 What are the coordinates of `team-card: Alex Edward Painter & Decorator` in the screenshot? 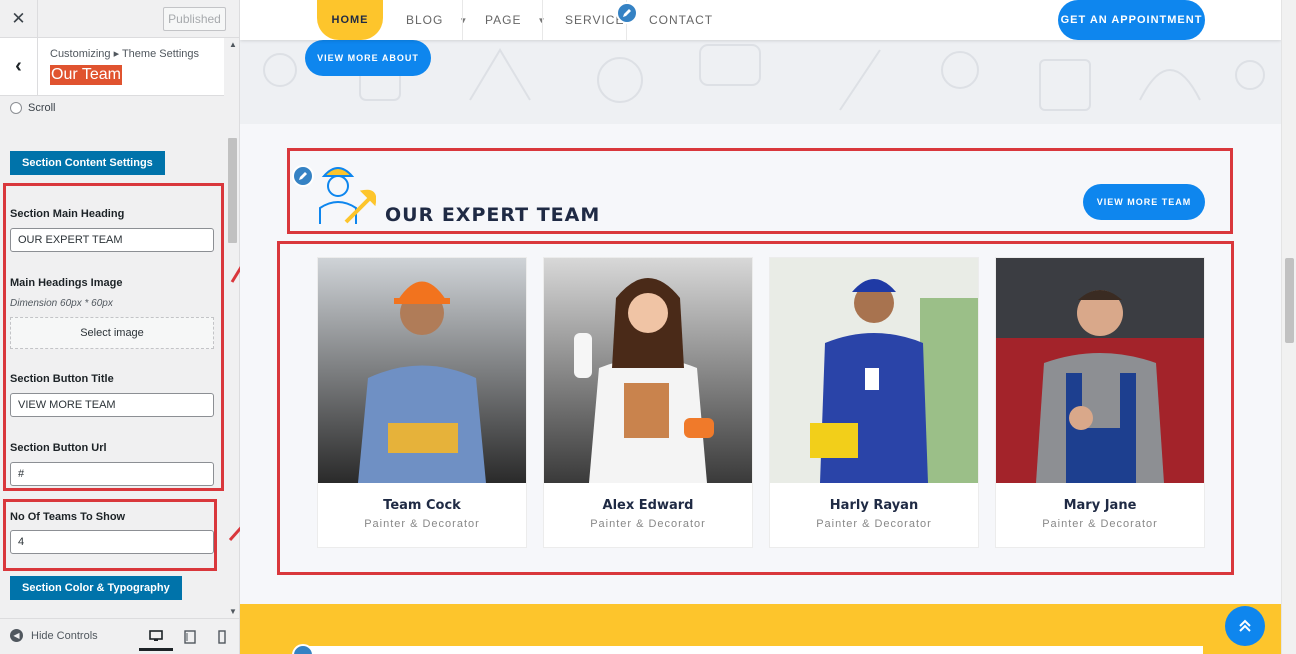 It's located at (648, 402).